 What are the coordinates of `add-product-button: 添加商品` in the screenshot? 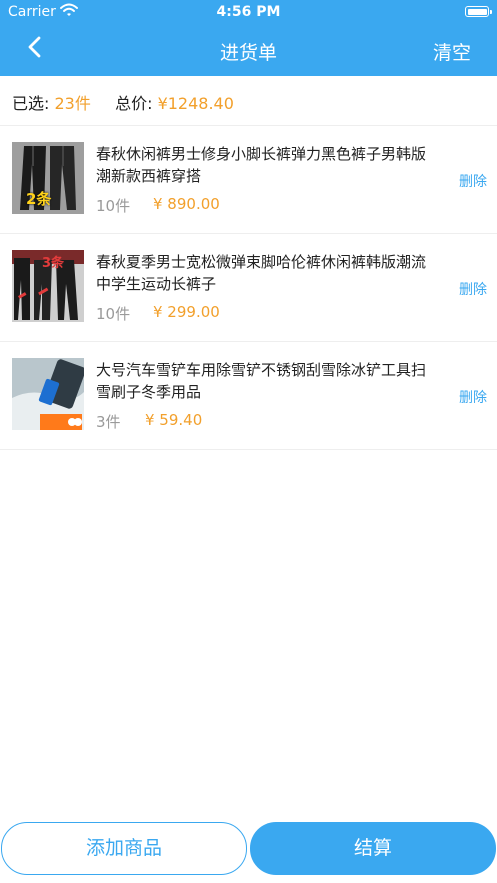 It's located at (124, 848).